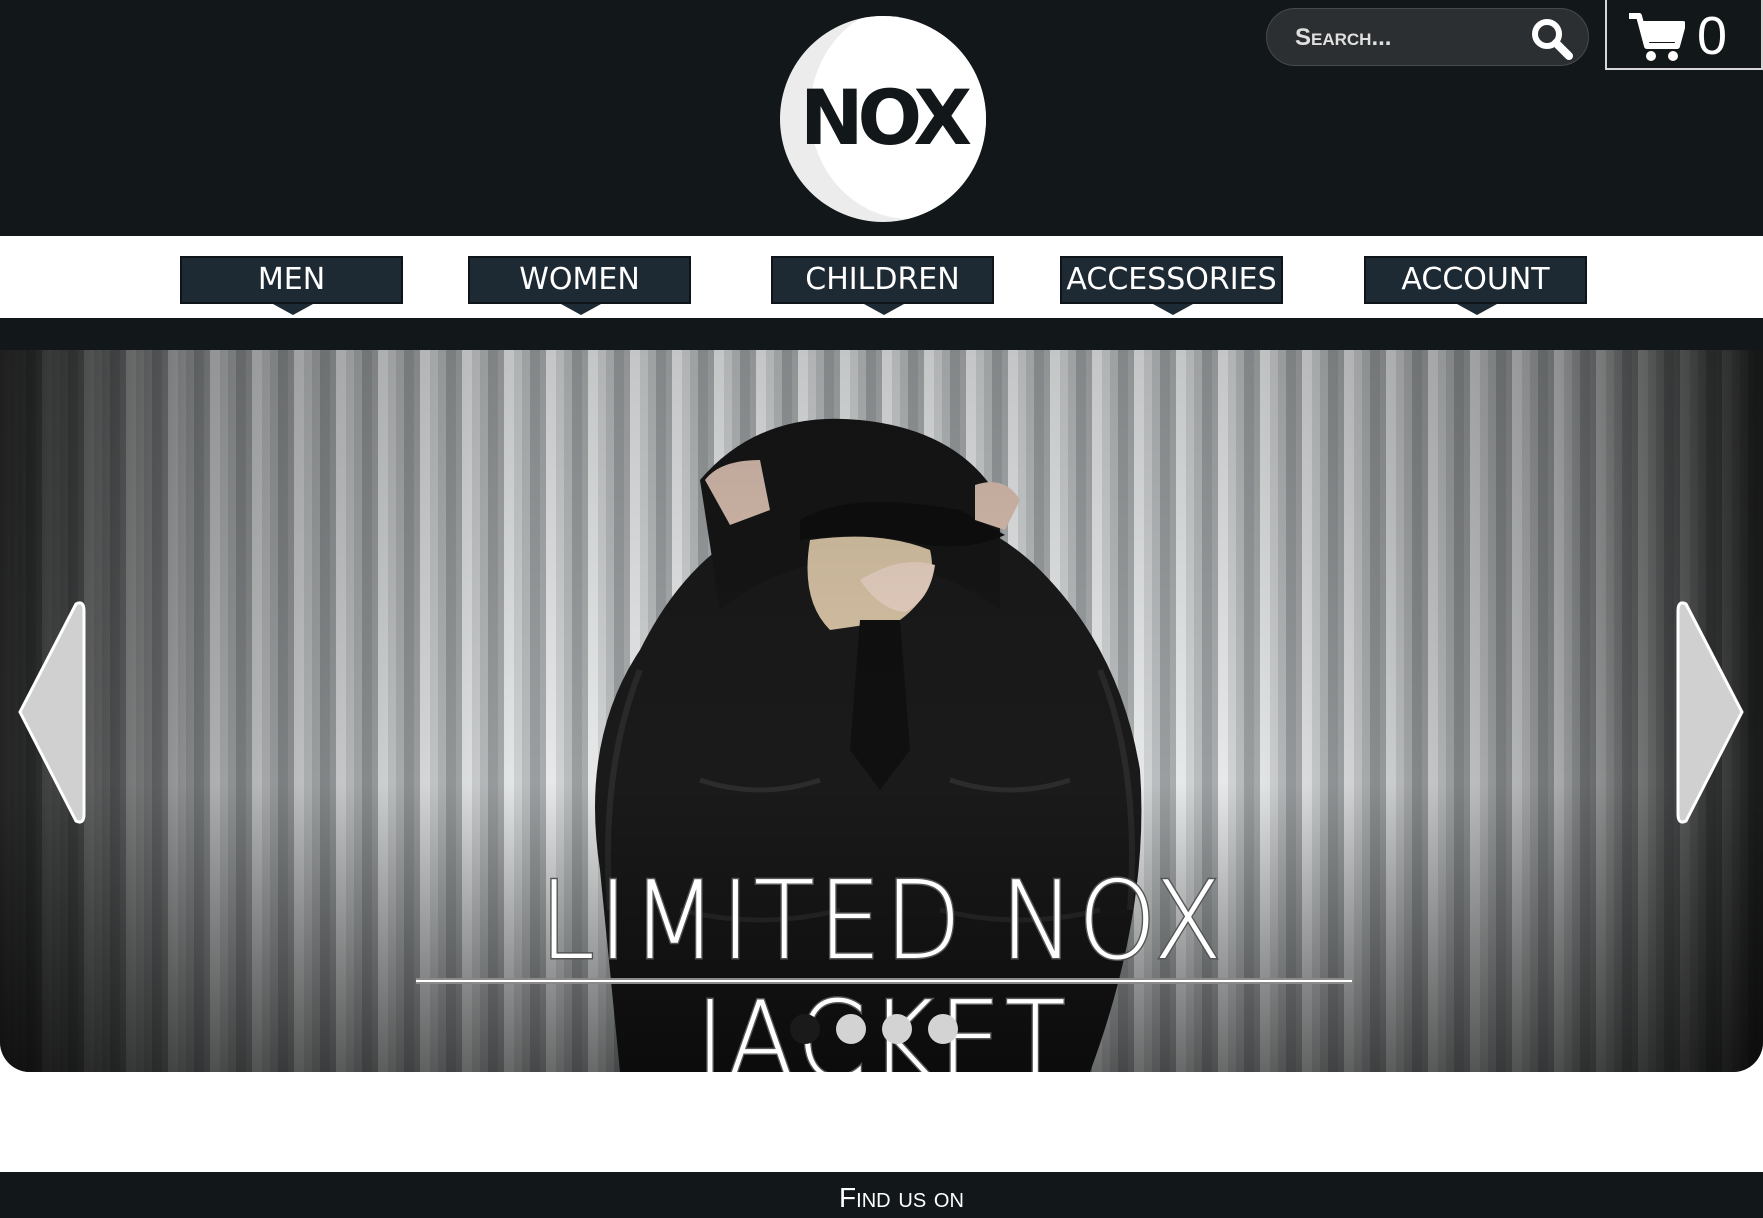  Describe the element at coordinates (1405, 38) in the screenshot. I see `search-input` at that location.